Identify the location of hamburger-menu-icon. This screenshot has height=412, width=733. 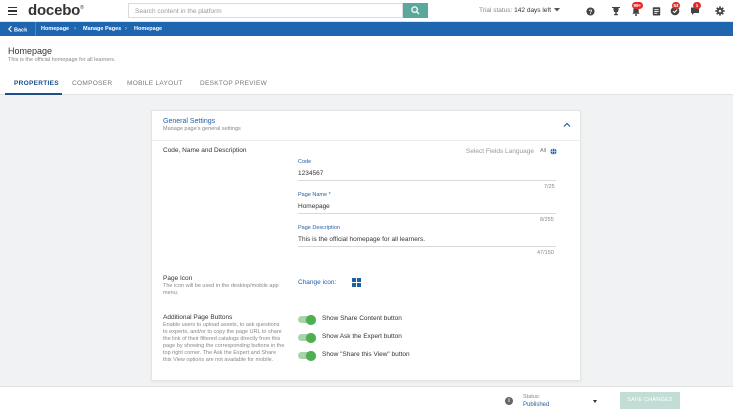
(12, 11).